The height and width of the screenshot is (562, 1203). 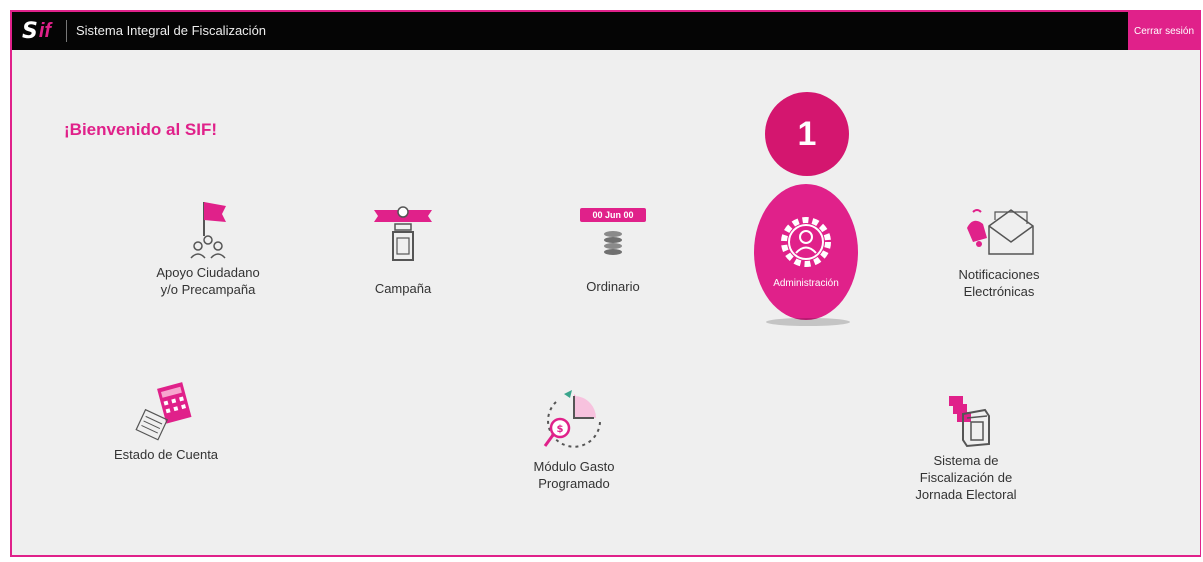 What do you see at coordinates (999, 283) in the screenshot?
I see `module-label: Notificaciones Electrónicas` at bounding box center [999, 283].